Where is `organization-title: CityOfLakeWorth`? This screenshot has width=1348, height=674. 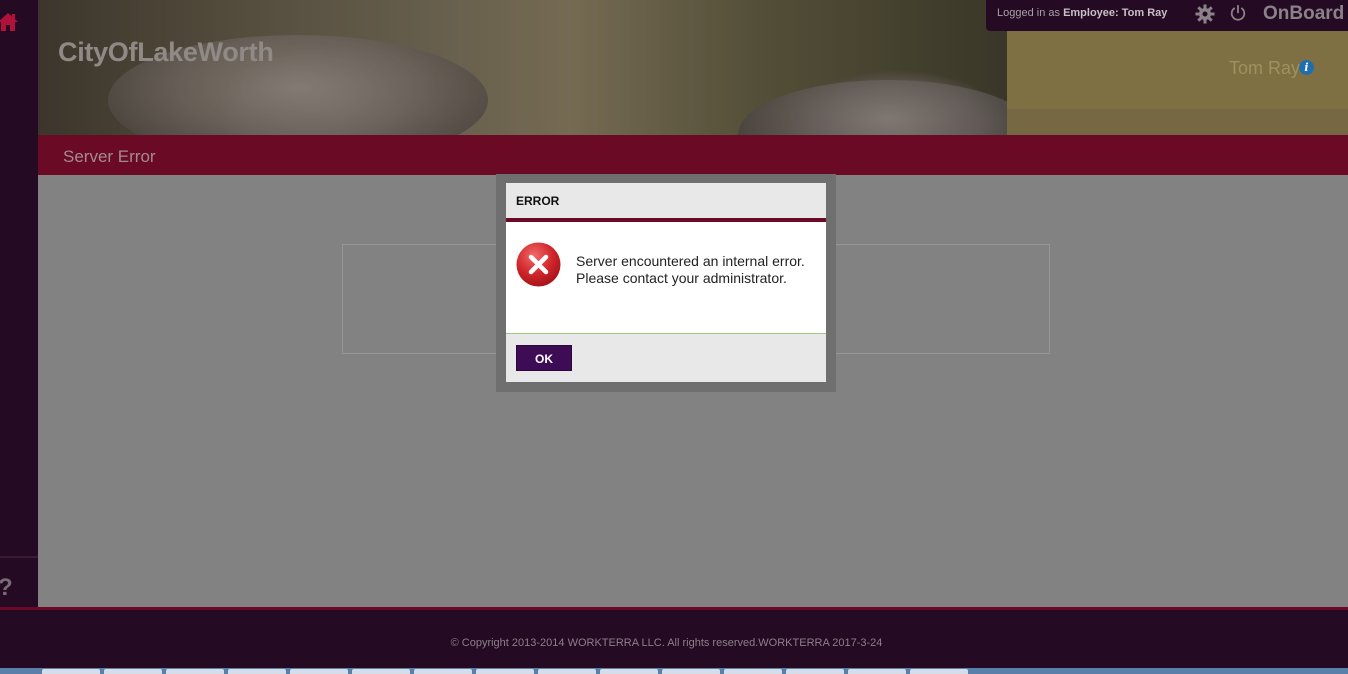 organization-title: CityOfLakeWorth is located at coordinates (166, 52).